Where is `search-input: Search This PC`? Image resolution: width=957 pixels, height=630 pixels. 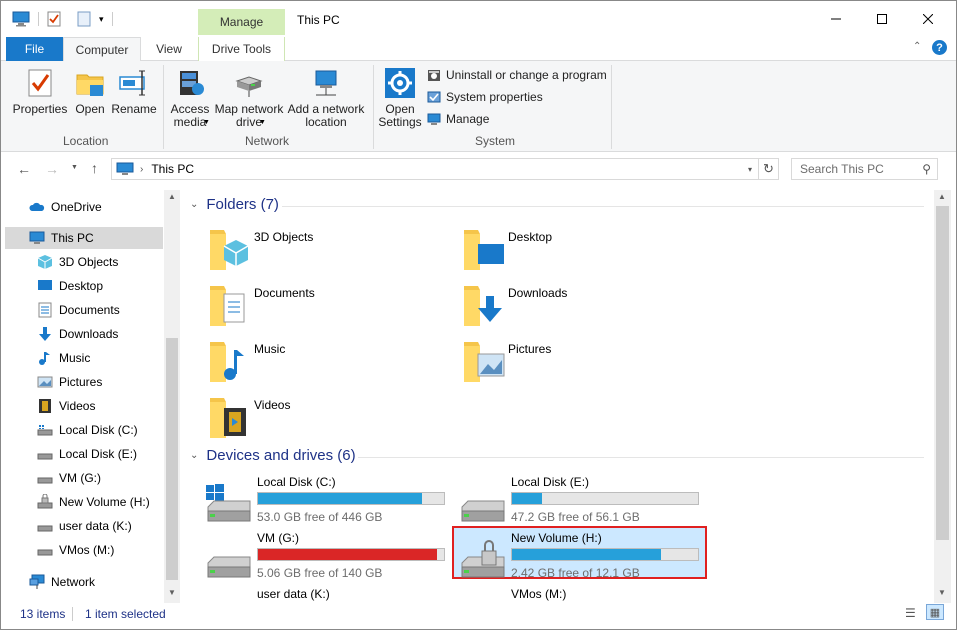
search-input: Search This PC is located at coordinates (842, 169).